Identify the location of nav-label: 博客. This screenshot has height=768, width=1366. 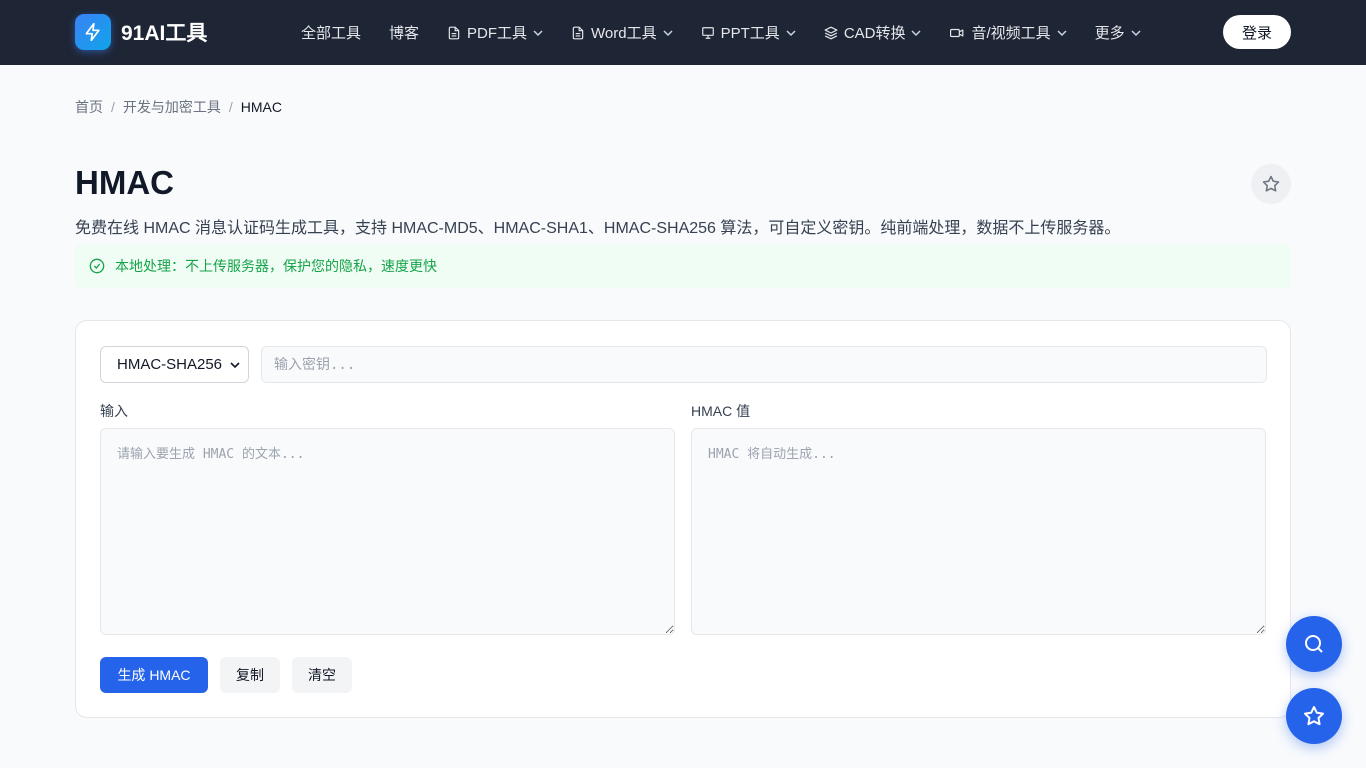
(404, 33).